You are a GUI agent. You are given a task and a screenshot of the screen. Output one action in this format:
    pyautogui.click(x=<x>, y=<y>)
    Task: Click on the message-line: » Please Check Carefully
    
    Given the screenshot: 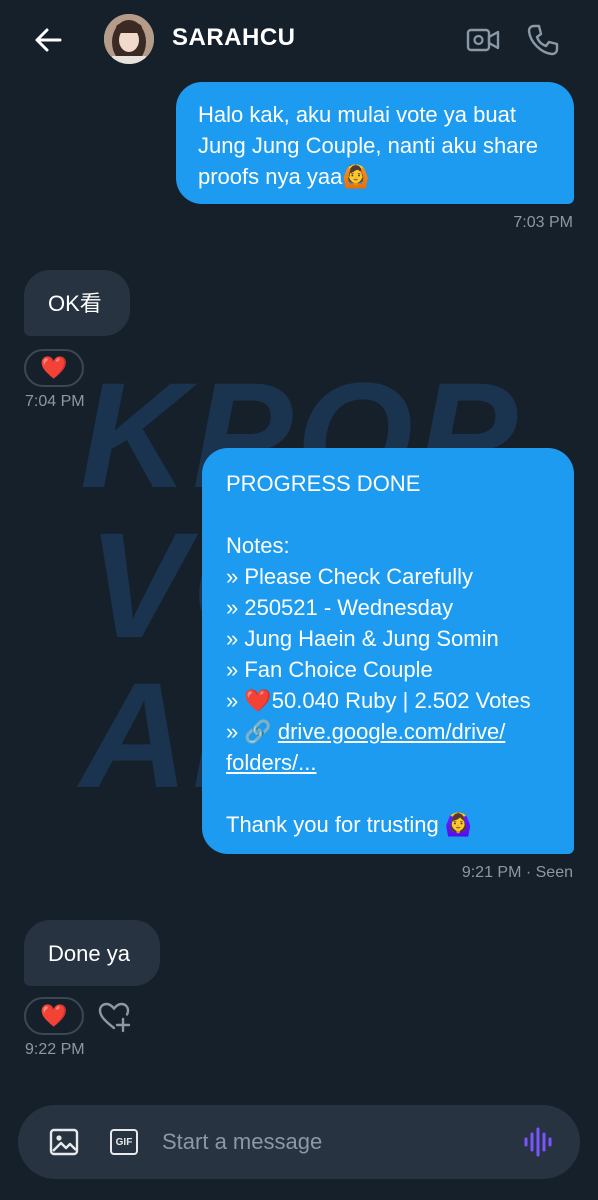 What is the action you would take?
    pyautogui.click(x=350, y=576)
    